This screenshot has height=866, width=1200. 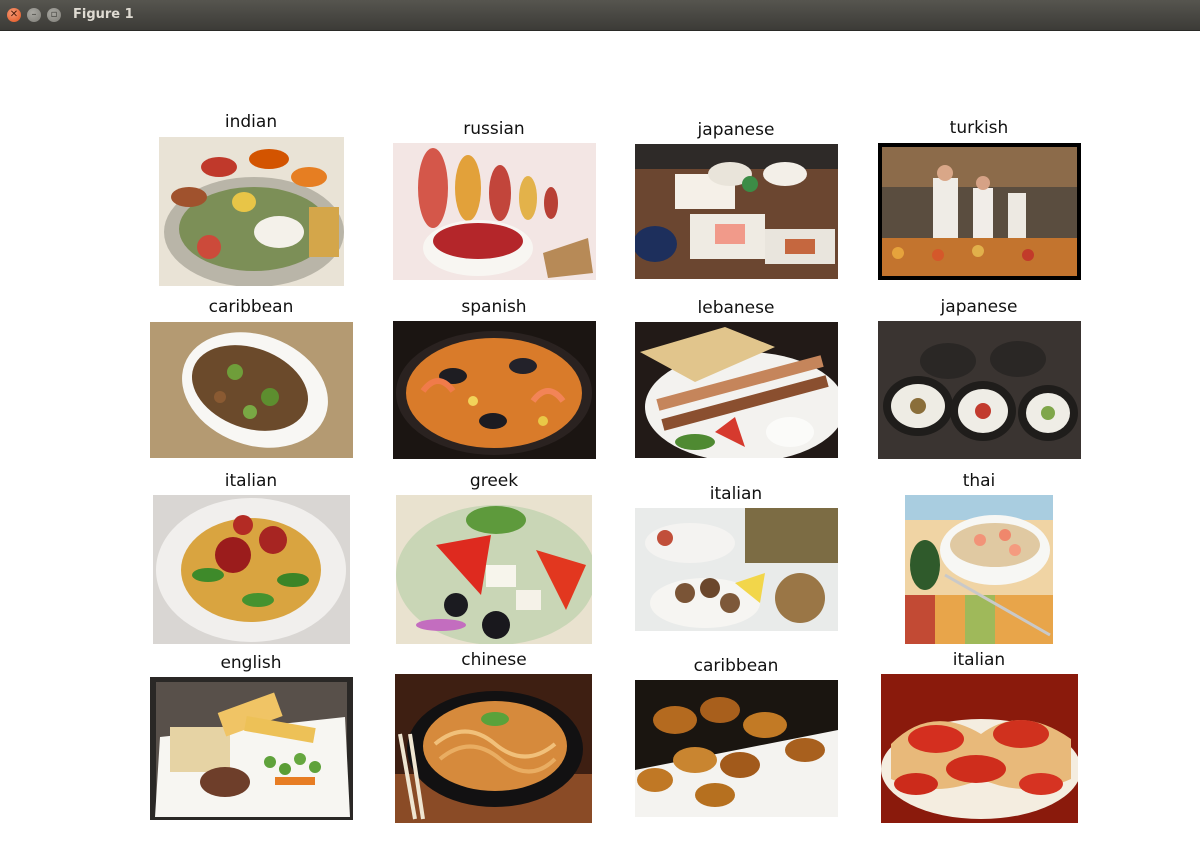 I want to click on food-image-japanese, so click(x=736, y=211).